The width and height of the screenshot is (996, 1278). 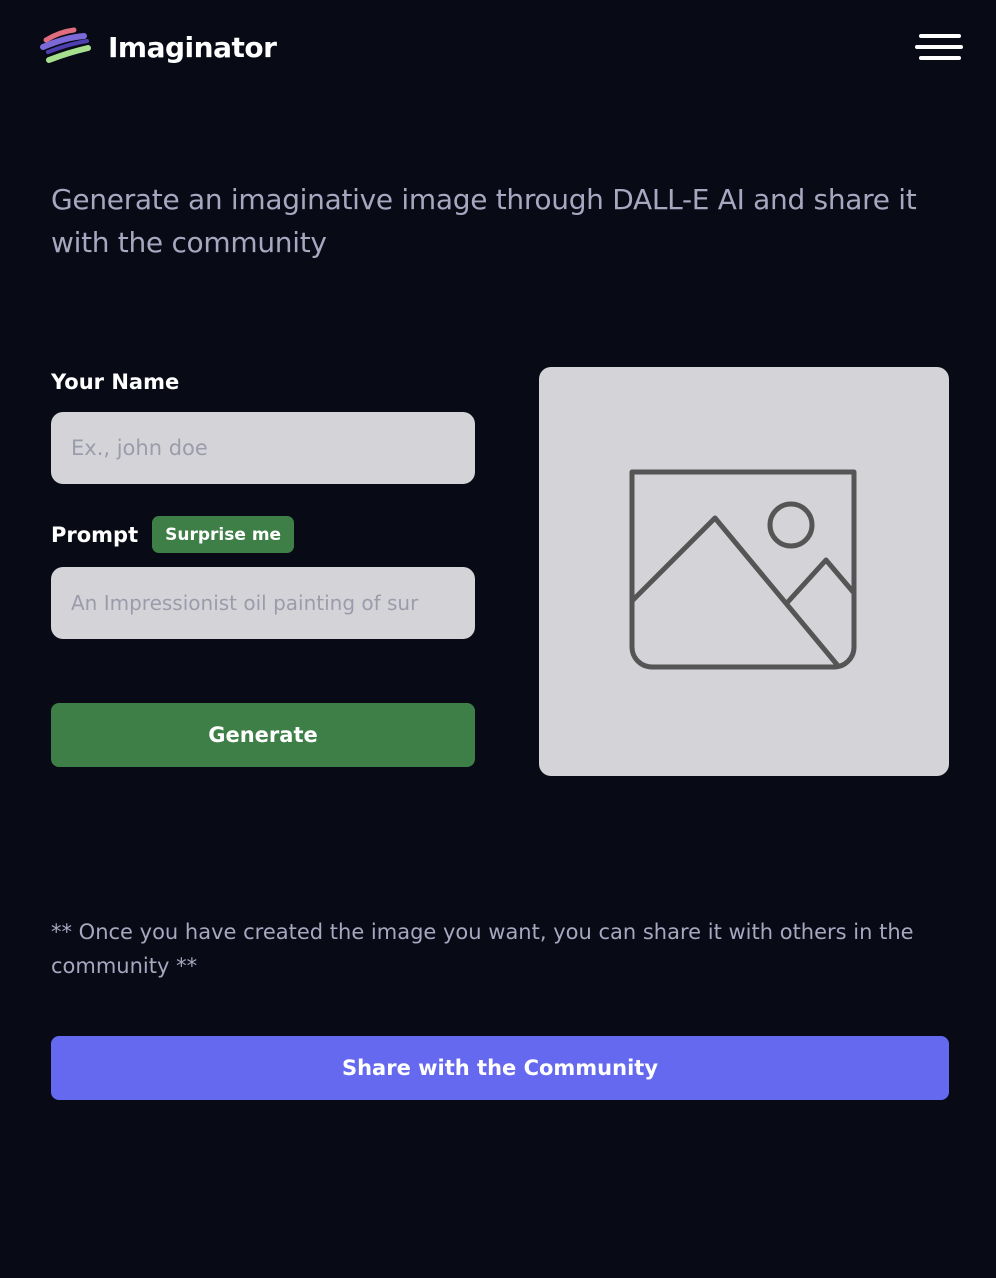 What do you see at coordinates (95, 534) in the screenshot?
I see `prompt-label: Prompt` at bounding box center [95, 534].